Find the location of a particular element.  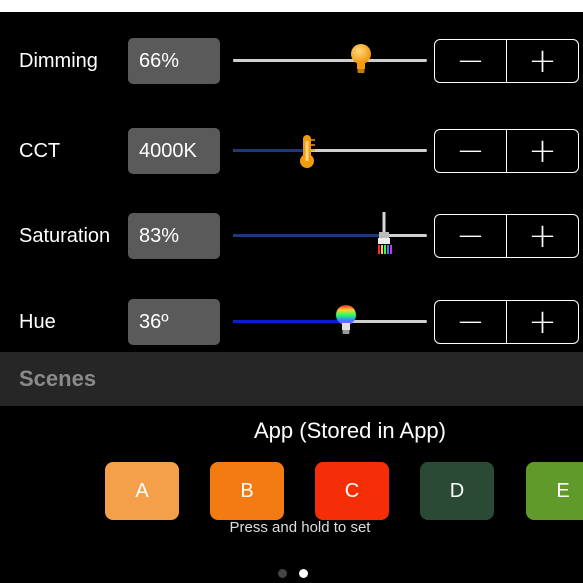

hue-slider-track is located at coordinates (330, 321).